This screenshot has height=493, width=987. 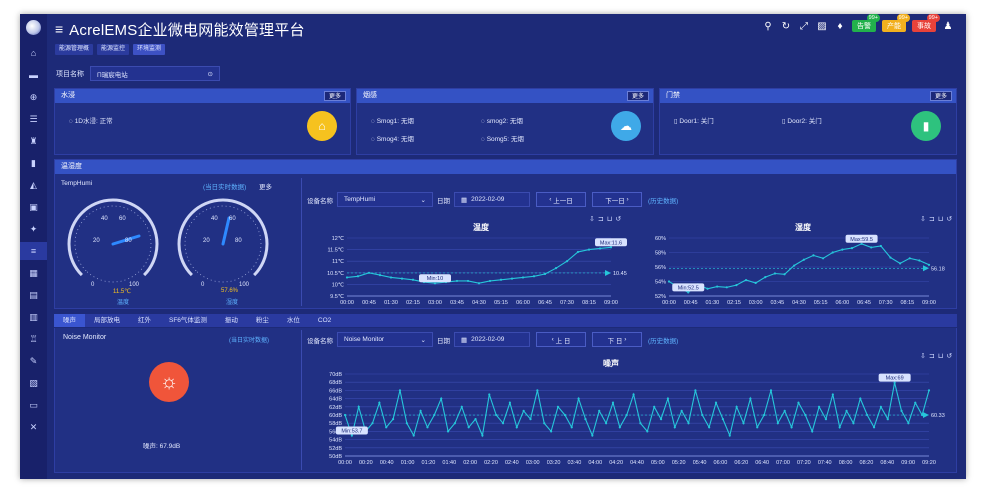 What do you see at coordinates (804, 463) in the screenshot?
I see `x-tick-label: 07:20` at bounding box center [804, 463].